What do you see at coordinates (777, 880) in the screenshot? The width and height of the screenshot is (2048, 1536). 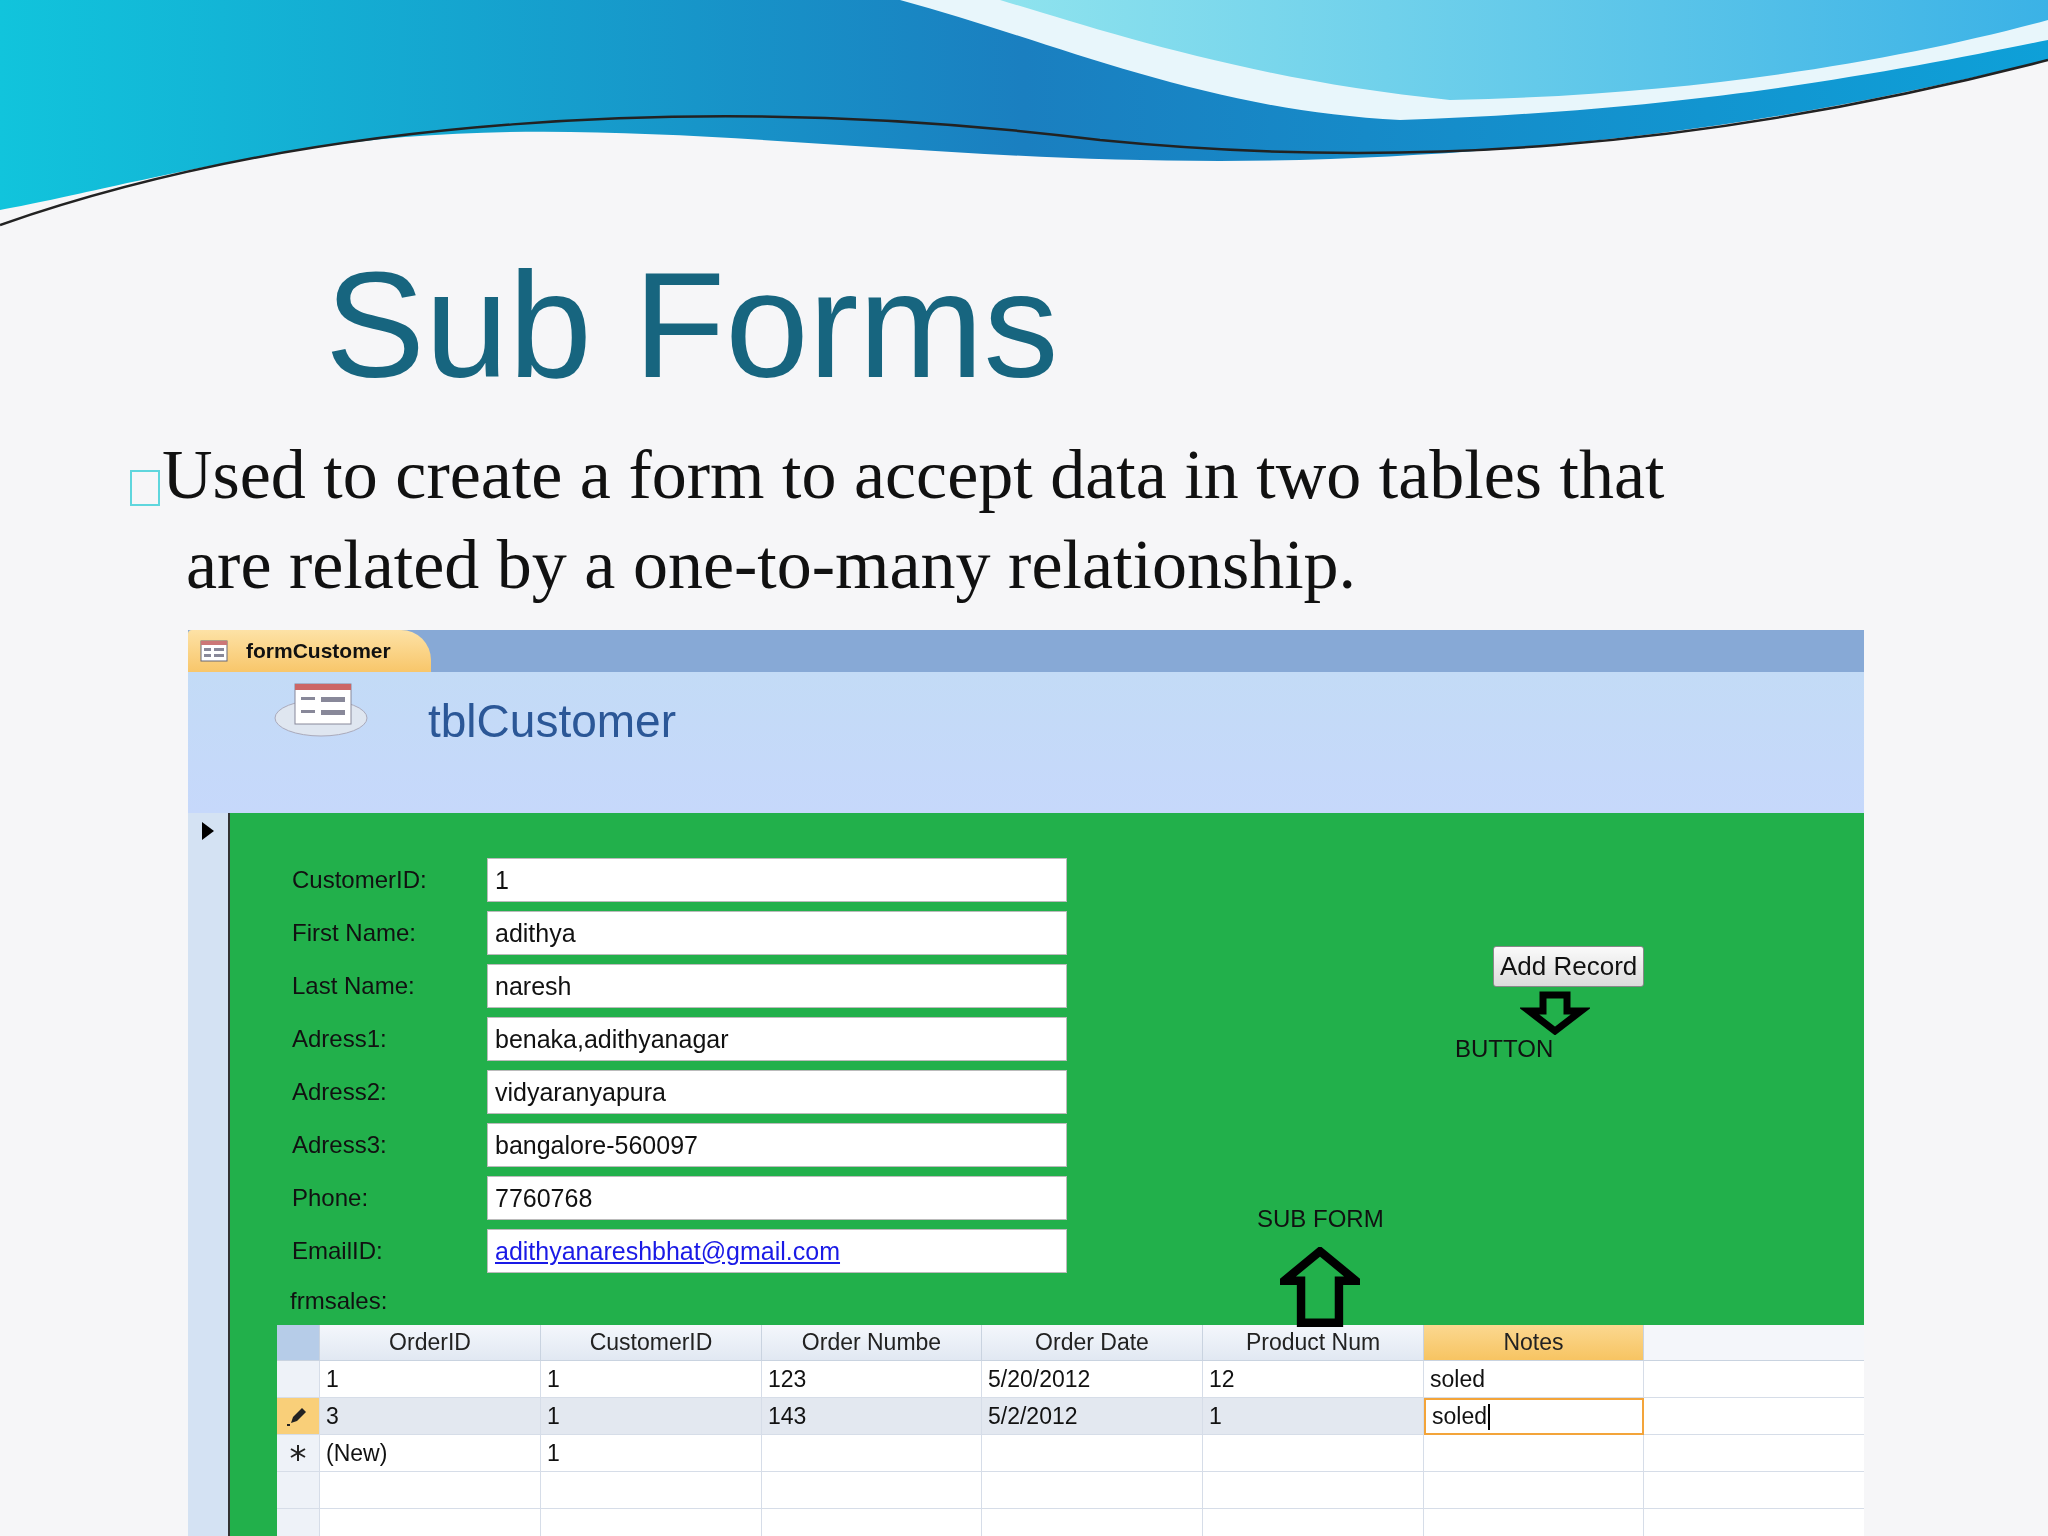 I see `text-field: 1` at bounding box center [777, 880].